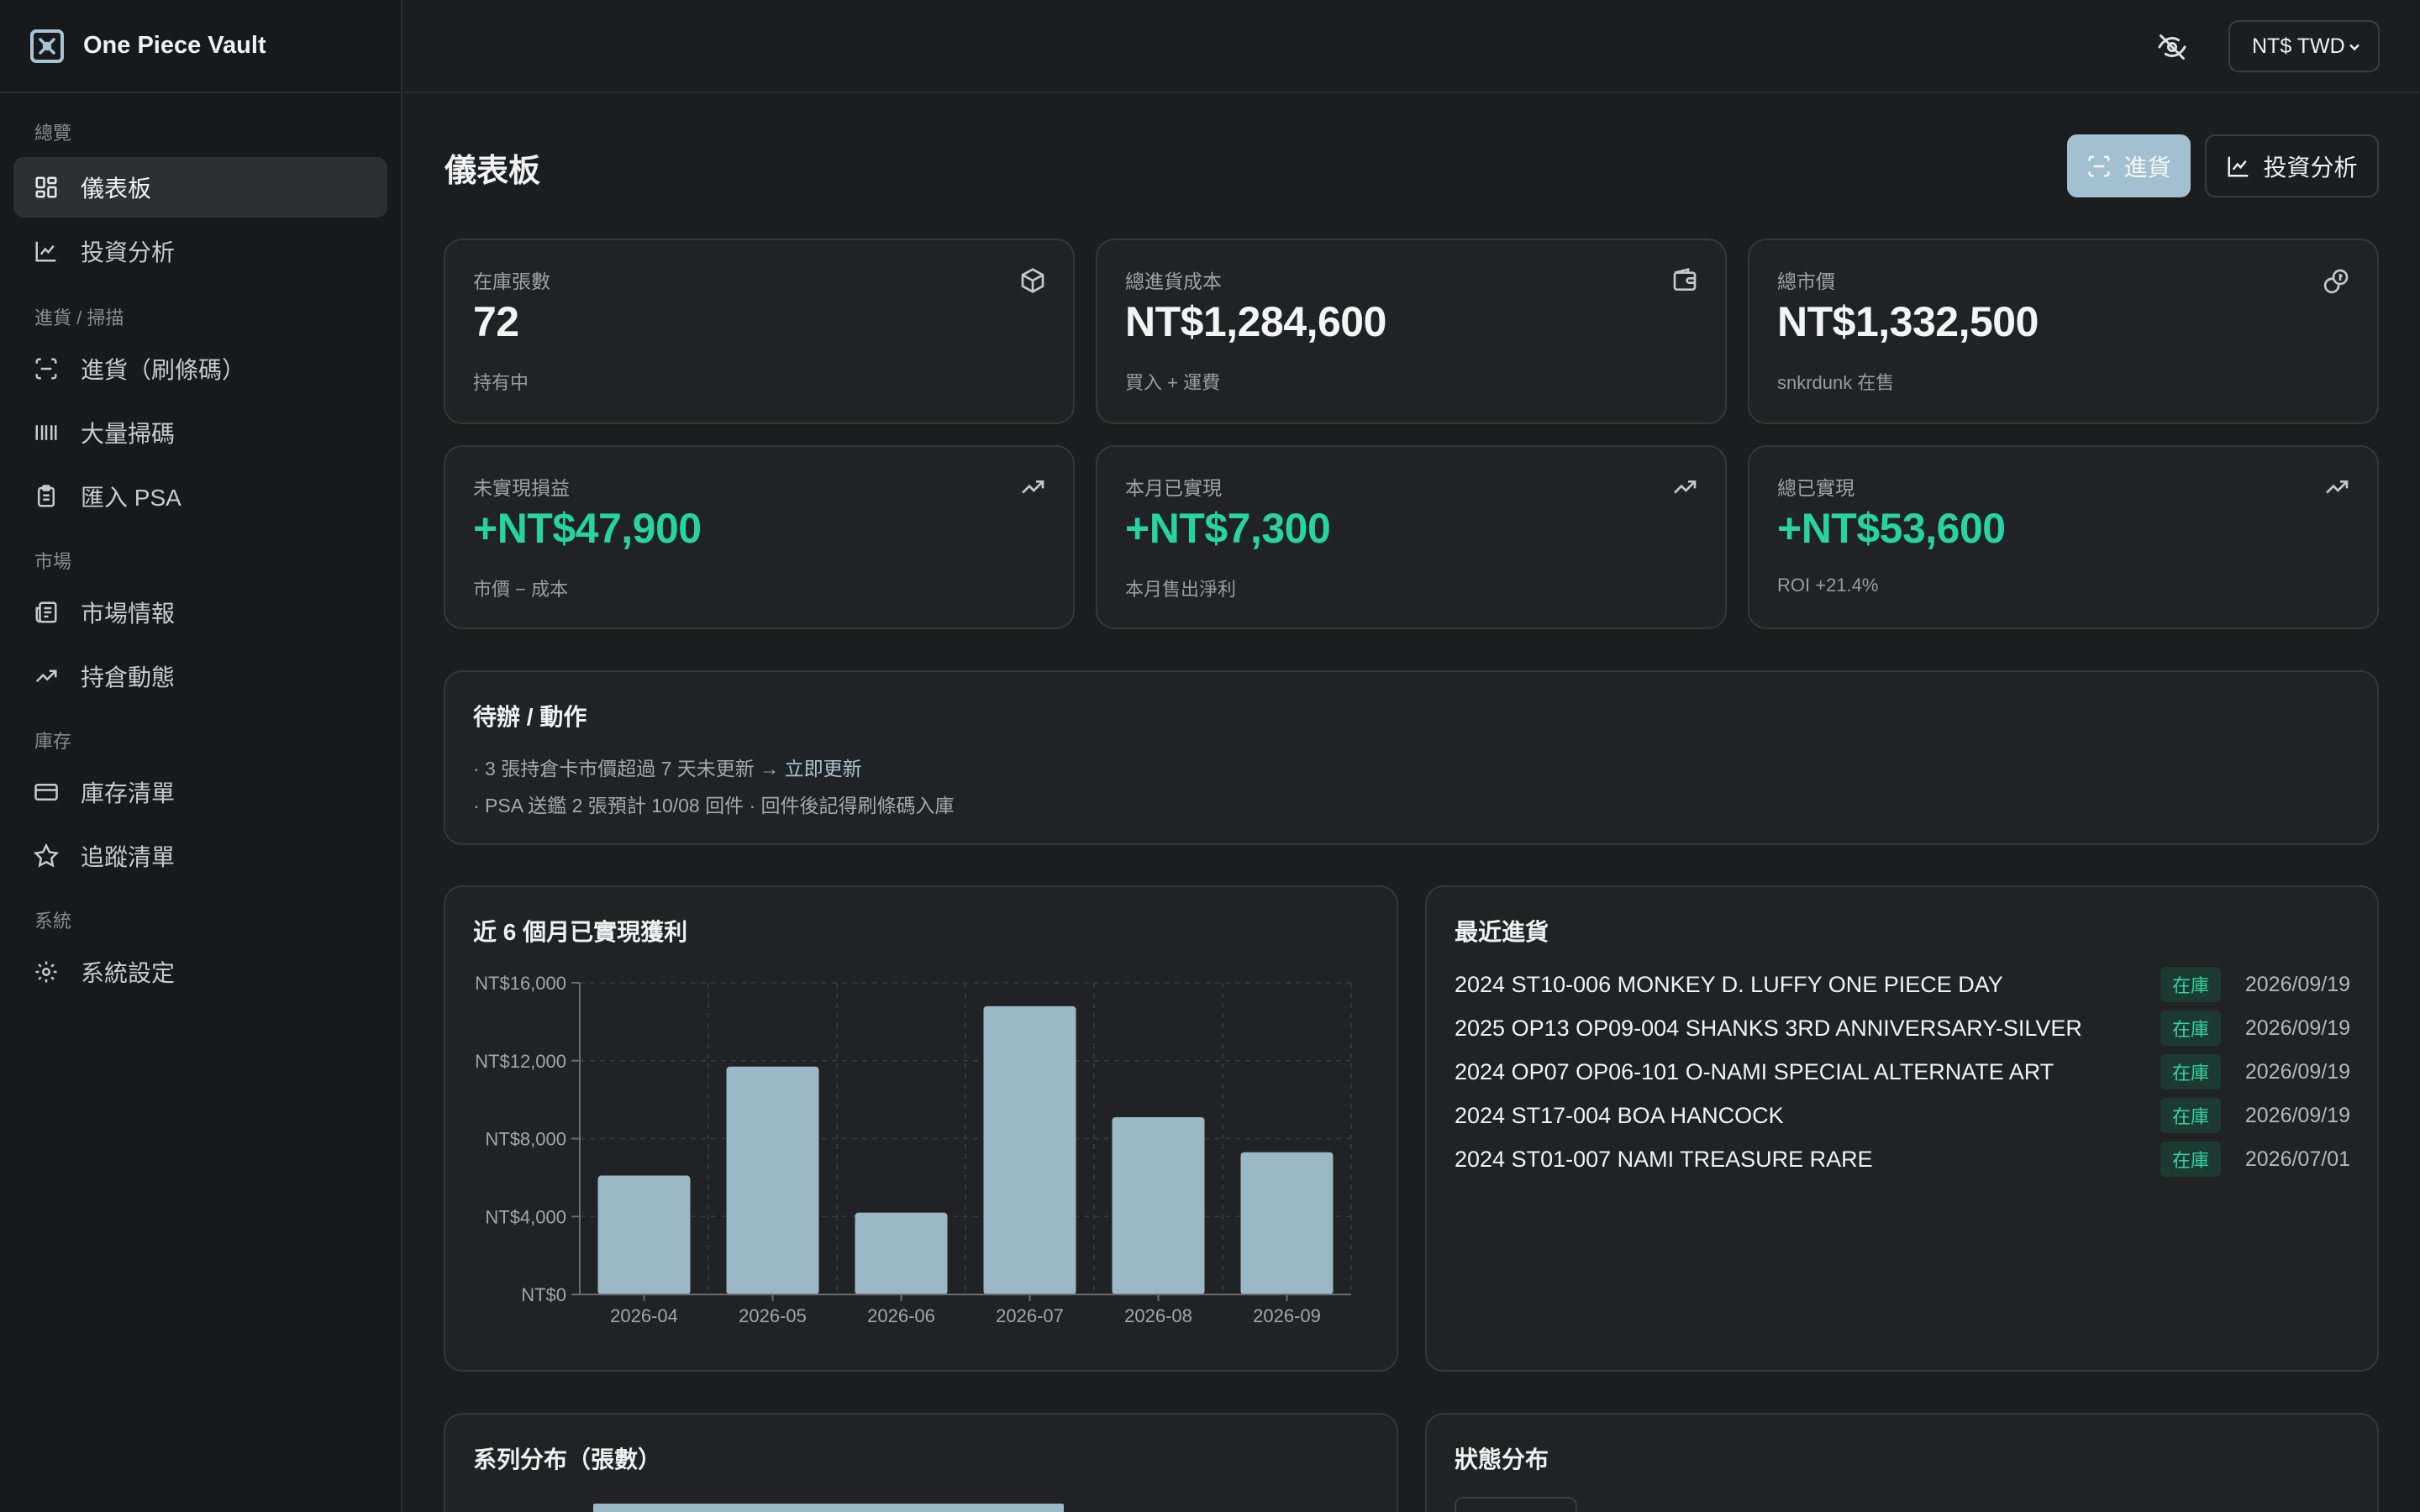 This screenshot has width=2420, height=1512. I want to click on y-tick-label: NT$8,000, so click(525, 1139).